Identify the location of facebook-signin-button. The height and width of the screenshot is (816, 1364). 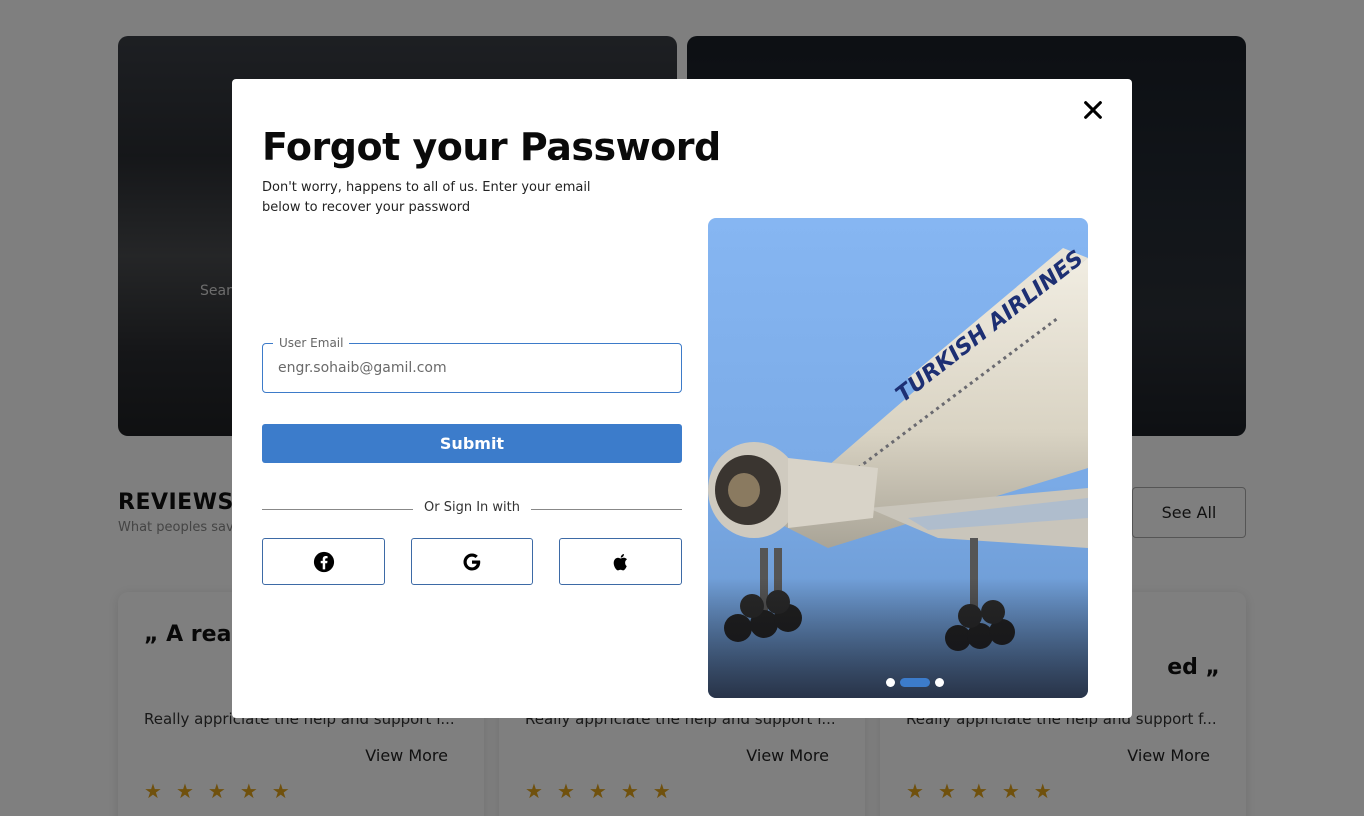
(323, 561).